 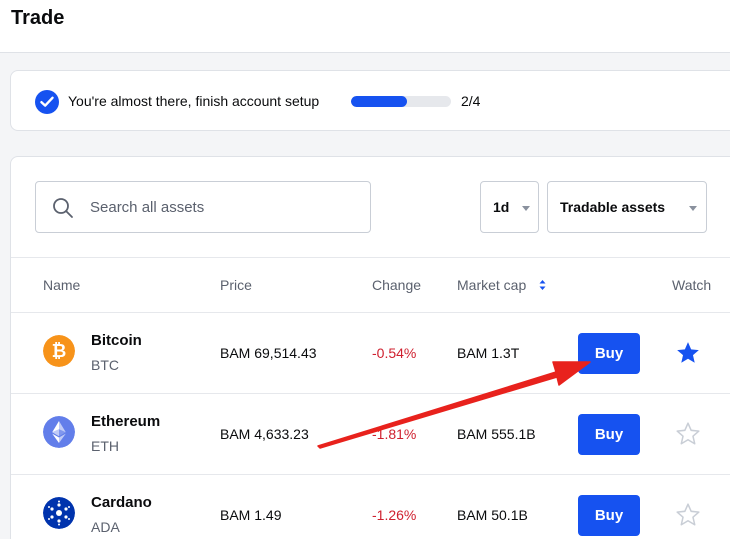 I want to click on cardano-icon, so click(x=59, y=513).